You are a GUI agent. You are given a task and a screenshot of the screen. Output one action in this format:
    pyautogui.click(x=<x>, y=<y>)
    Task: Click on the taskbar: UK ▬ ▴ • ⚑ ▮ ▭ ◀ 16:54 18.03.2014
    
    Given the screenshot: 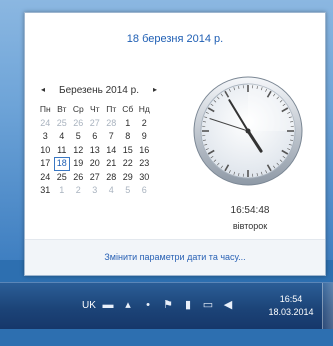 What is the action you would take?
    pyautogui.click(x=166, y=305)
    